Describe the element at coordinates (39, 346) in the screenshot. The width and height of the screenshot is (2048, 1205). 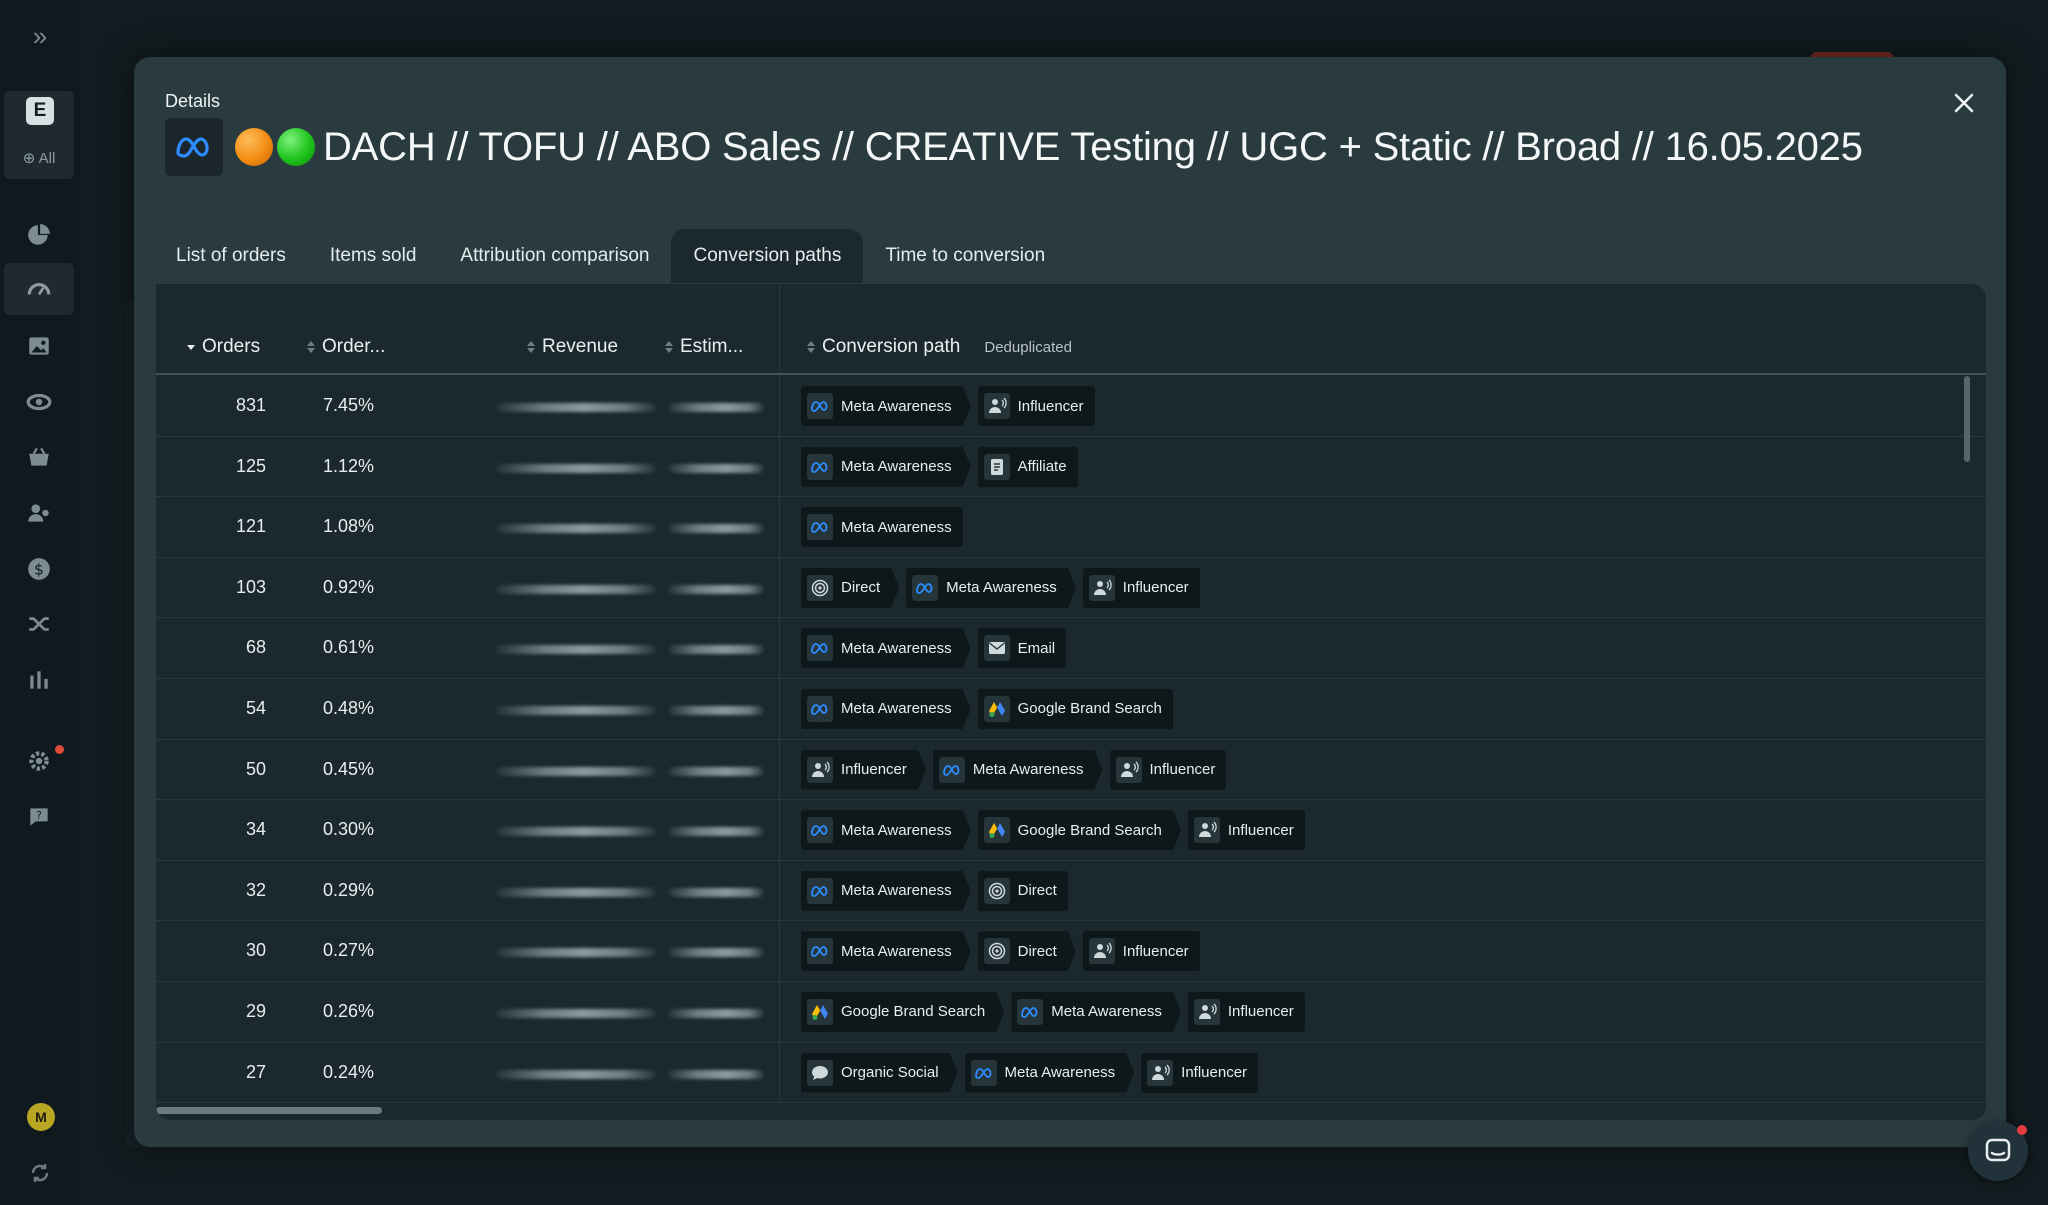
I see `image-icon` at that location.